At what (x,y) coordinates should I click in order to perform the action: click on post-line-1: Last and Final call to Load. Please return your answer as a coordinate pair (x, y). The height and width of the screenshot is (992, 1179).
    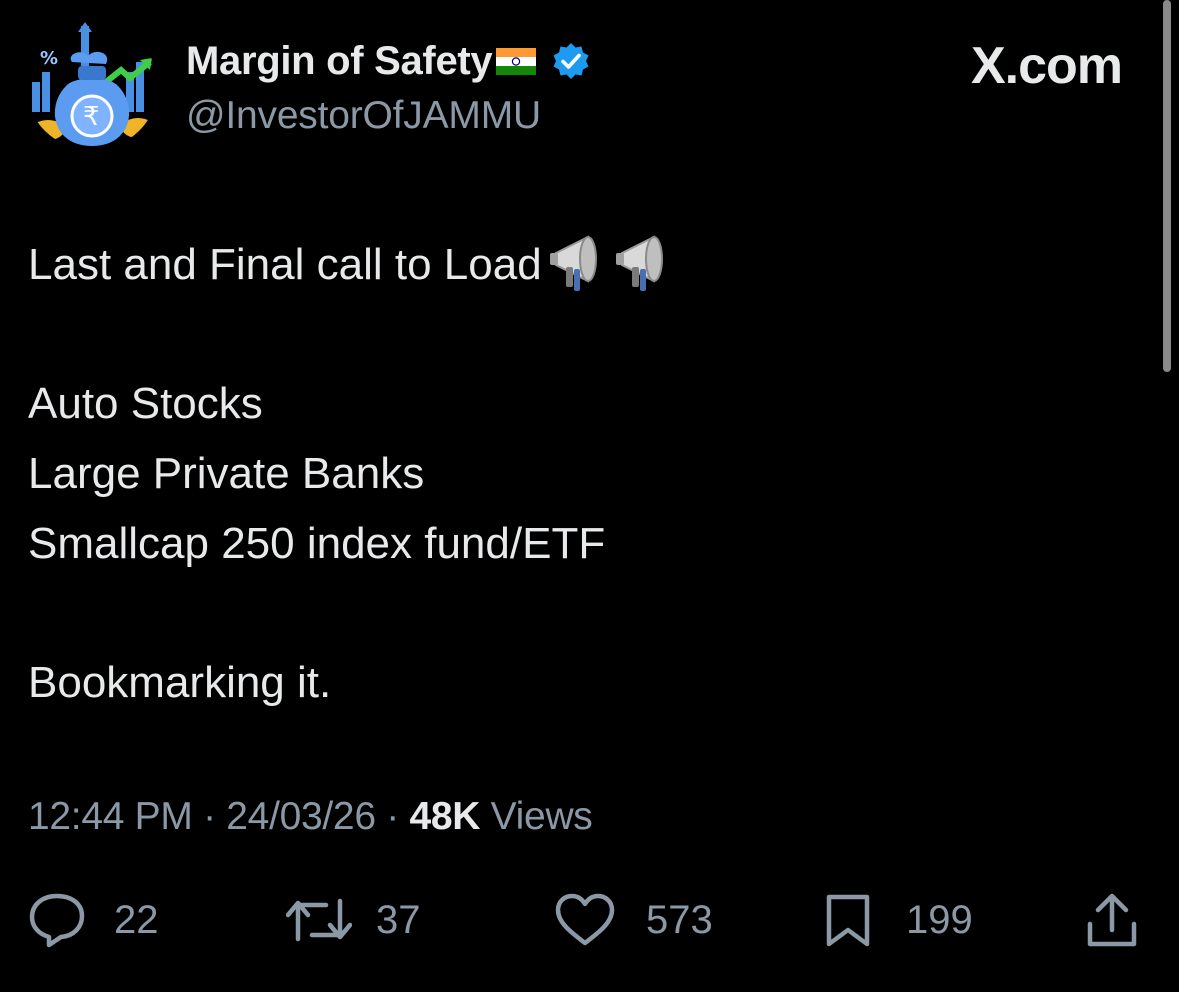
    Looking at the image, I should click on (351, 265).